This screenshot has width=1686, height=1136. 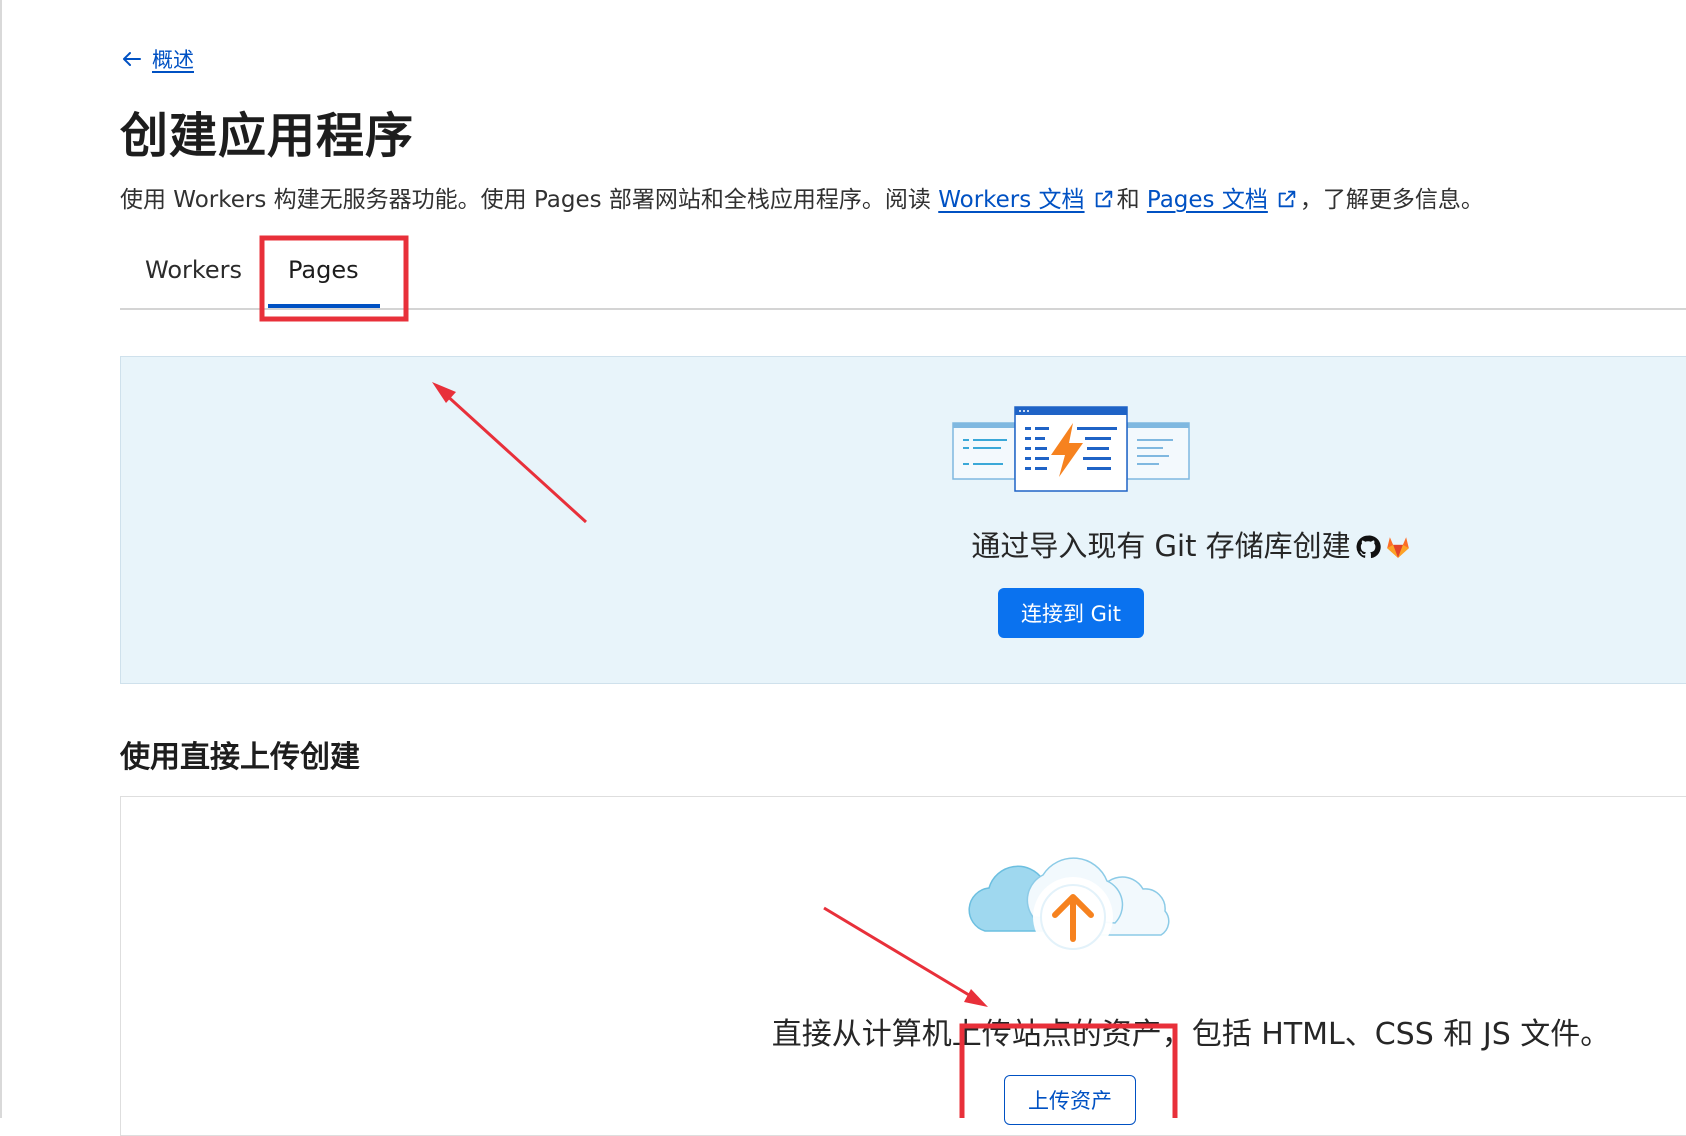 What do you see at coordinates (132, 59) in the screenshot?
I see `arrow-left-icon` at bounding box center [132, 59].